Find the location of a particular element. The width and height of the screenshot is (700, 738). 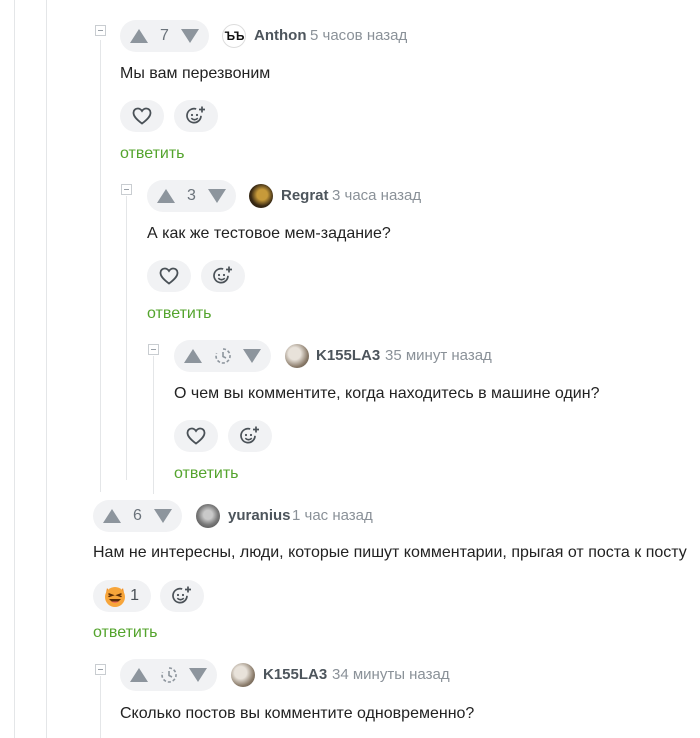

timestamp: 3 часа назад is located at coordinates (376, 196).